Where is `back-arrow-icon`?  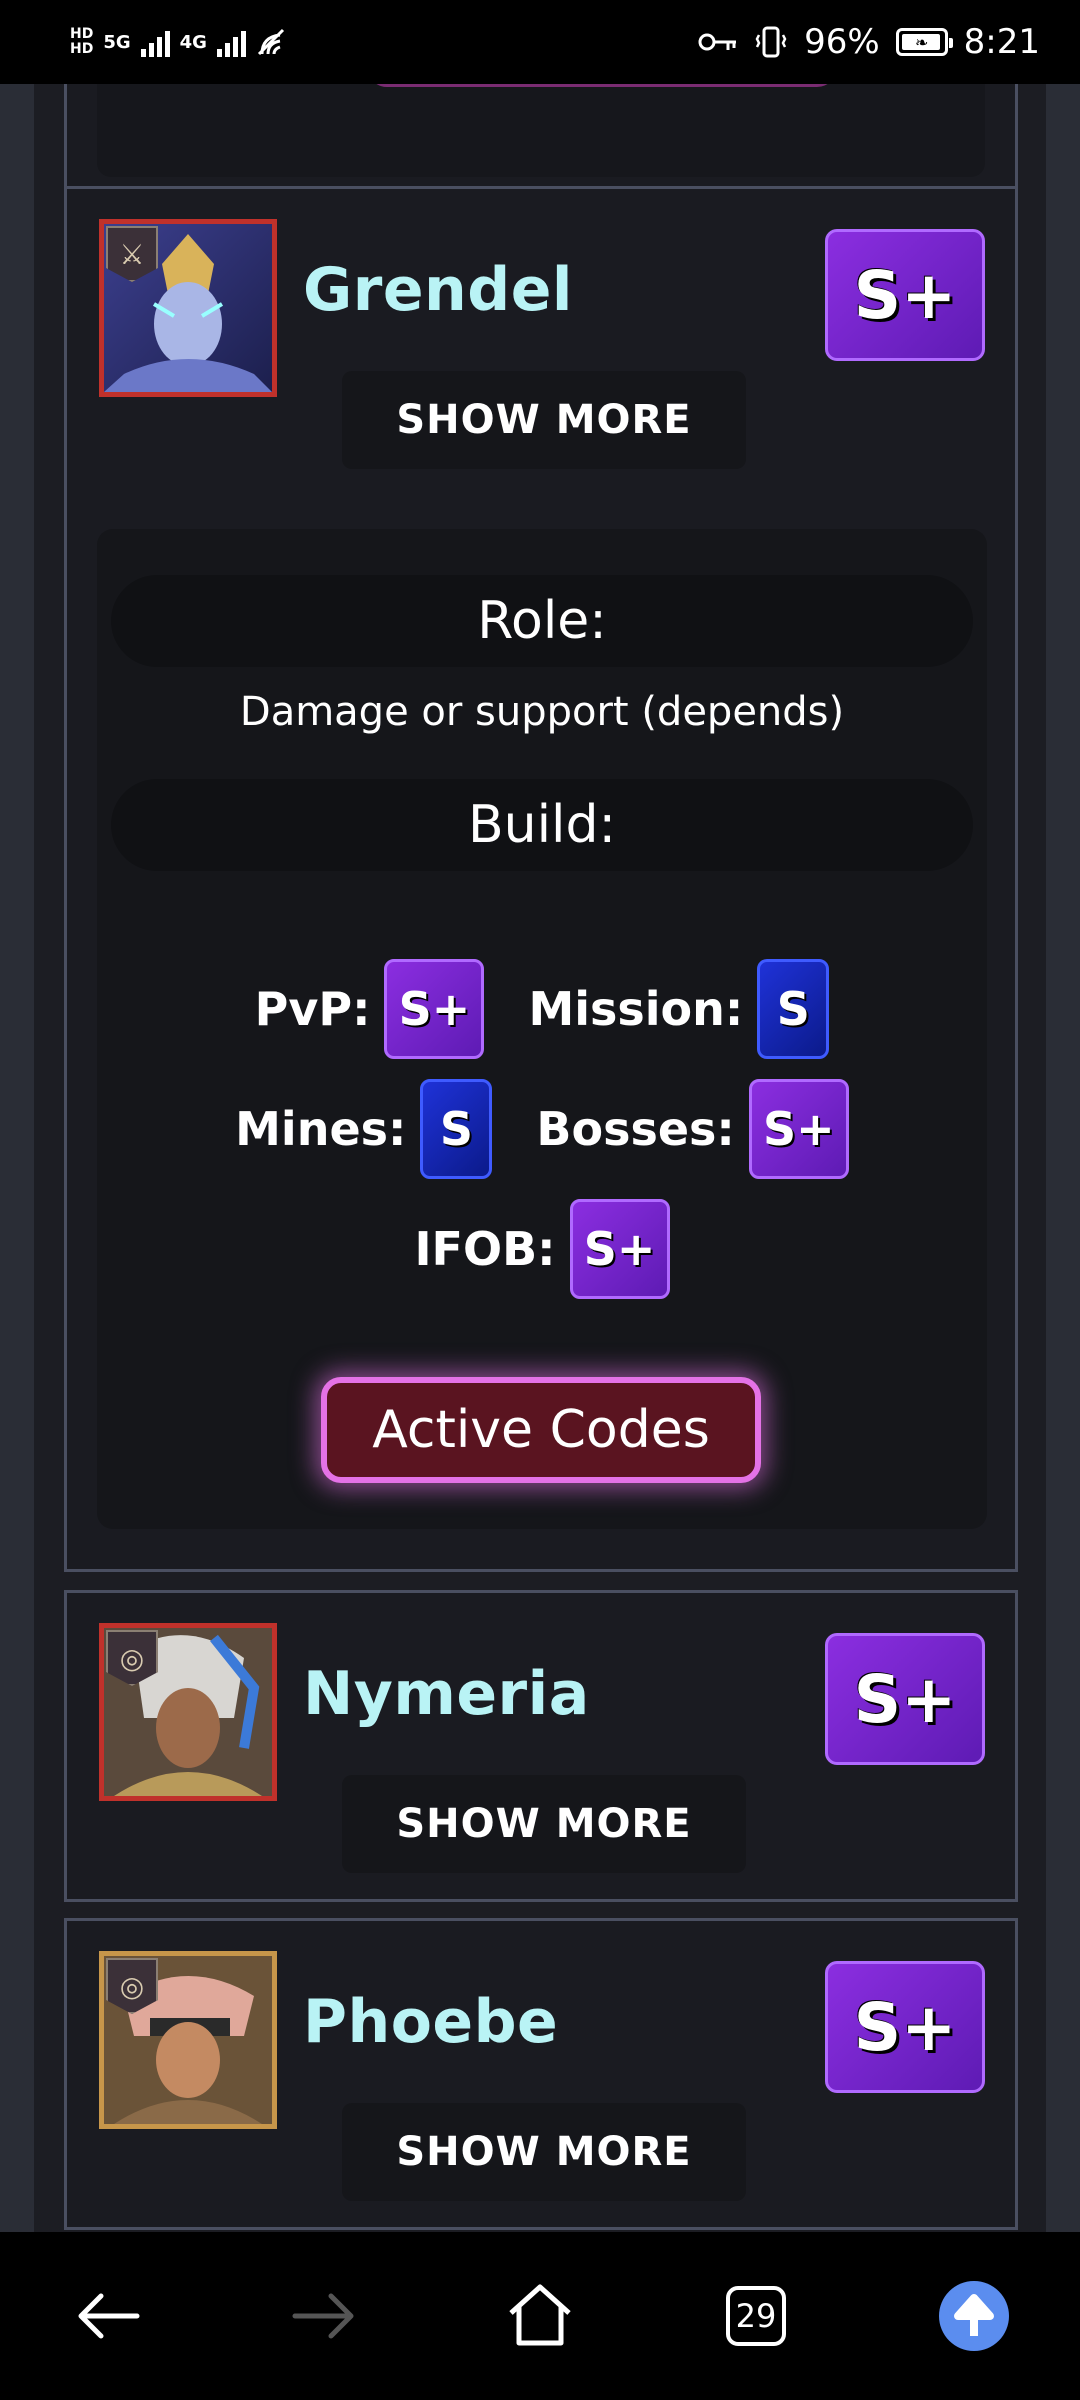
back-arrow-icon is located at coordinates (109, 2316).